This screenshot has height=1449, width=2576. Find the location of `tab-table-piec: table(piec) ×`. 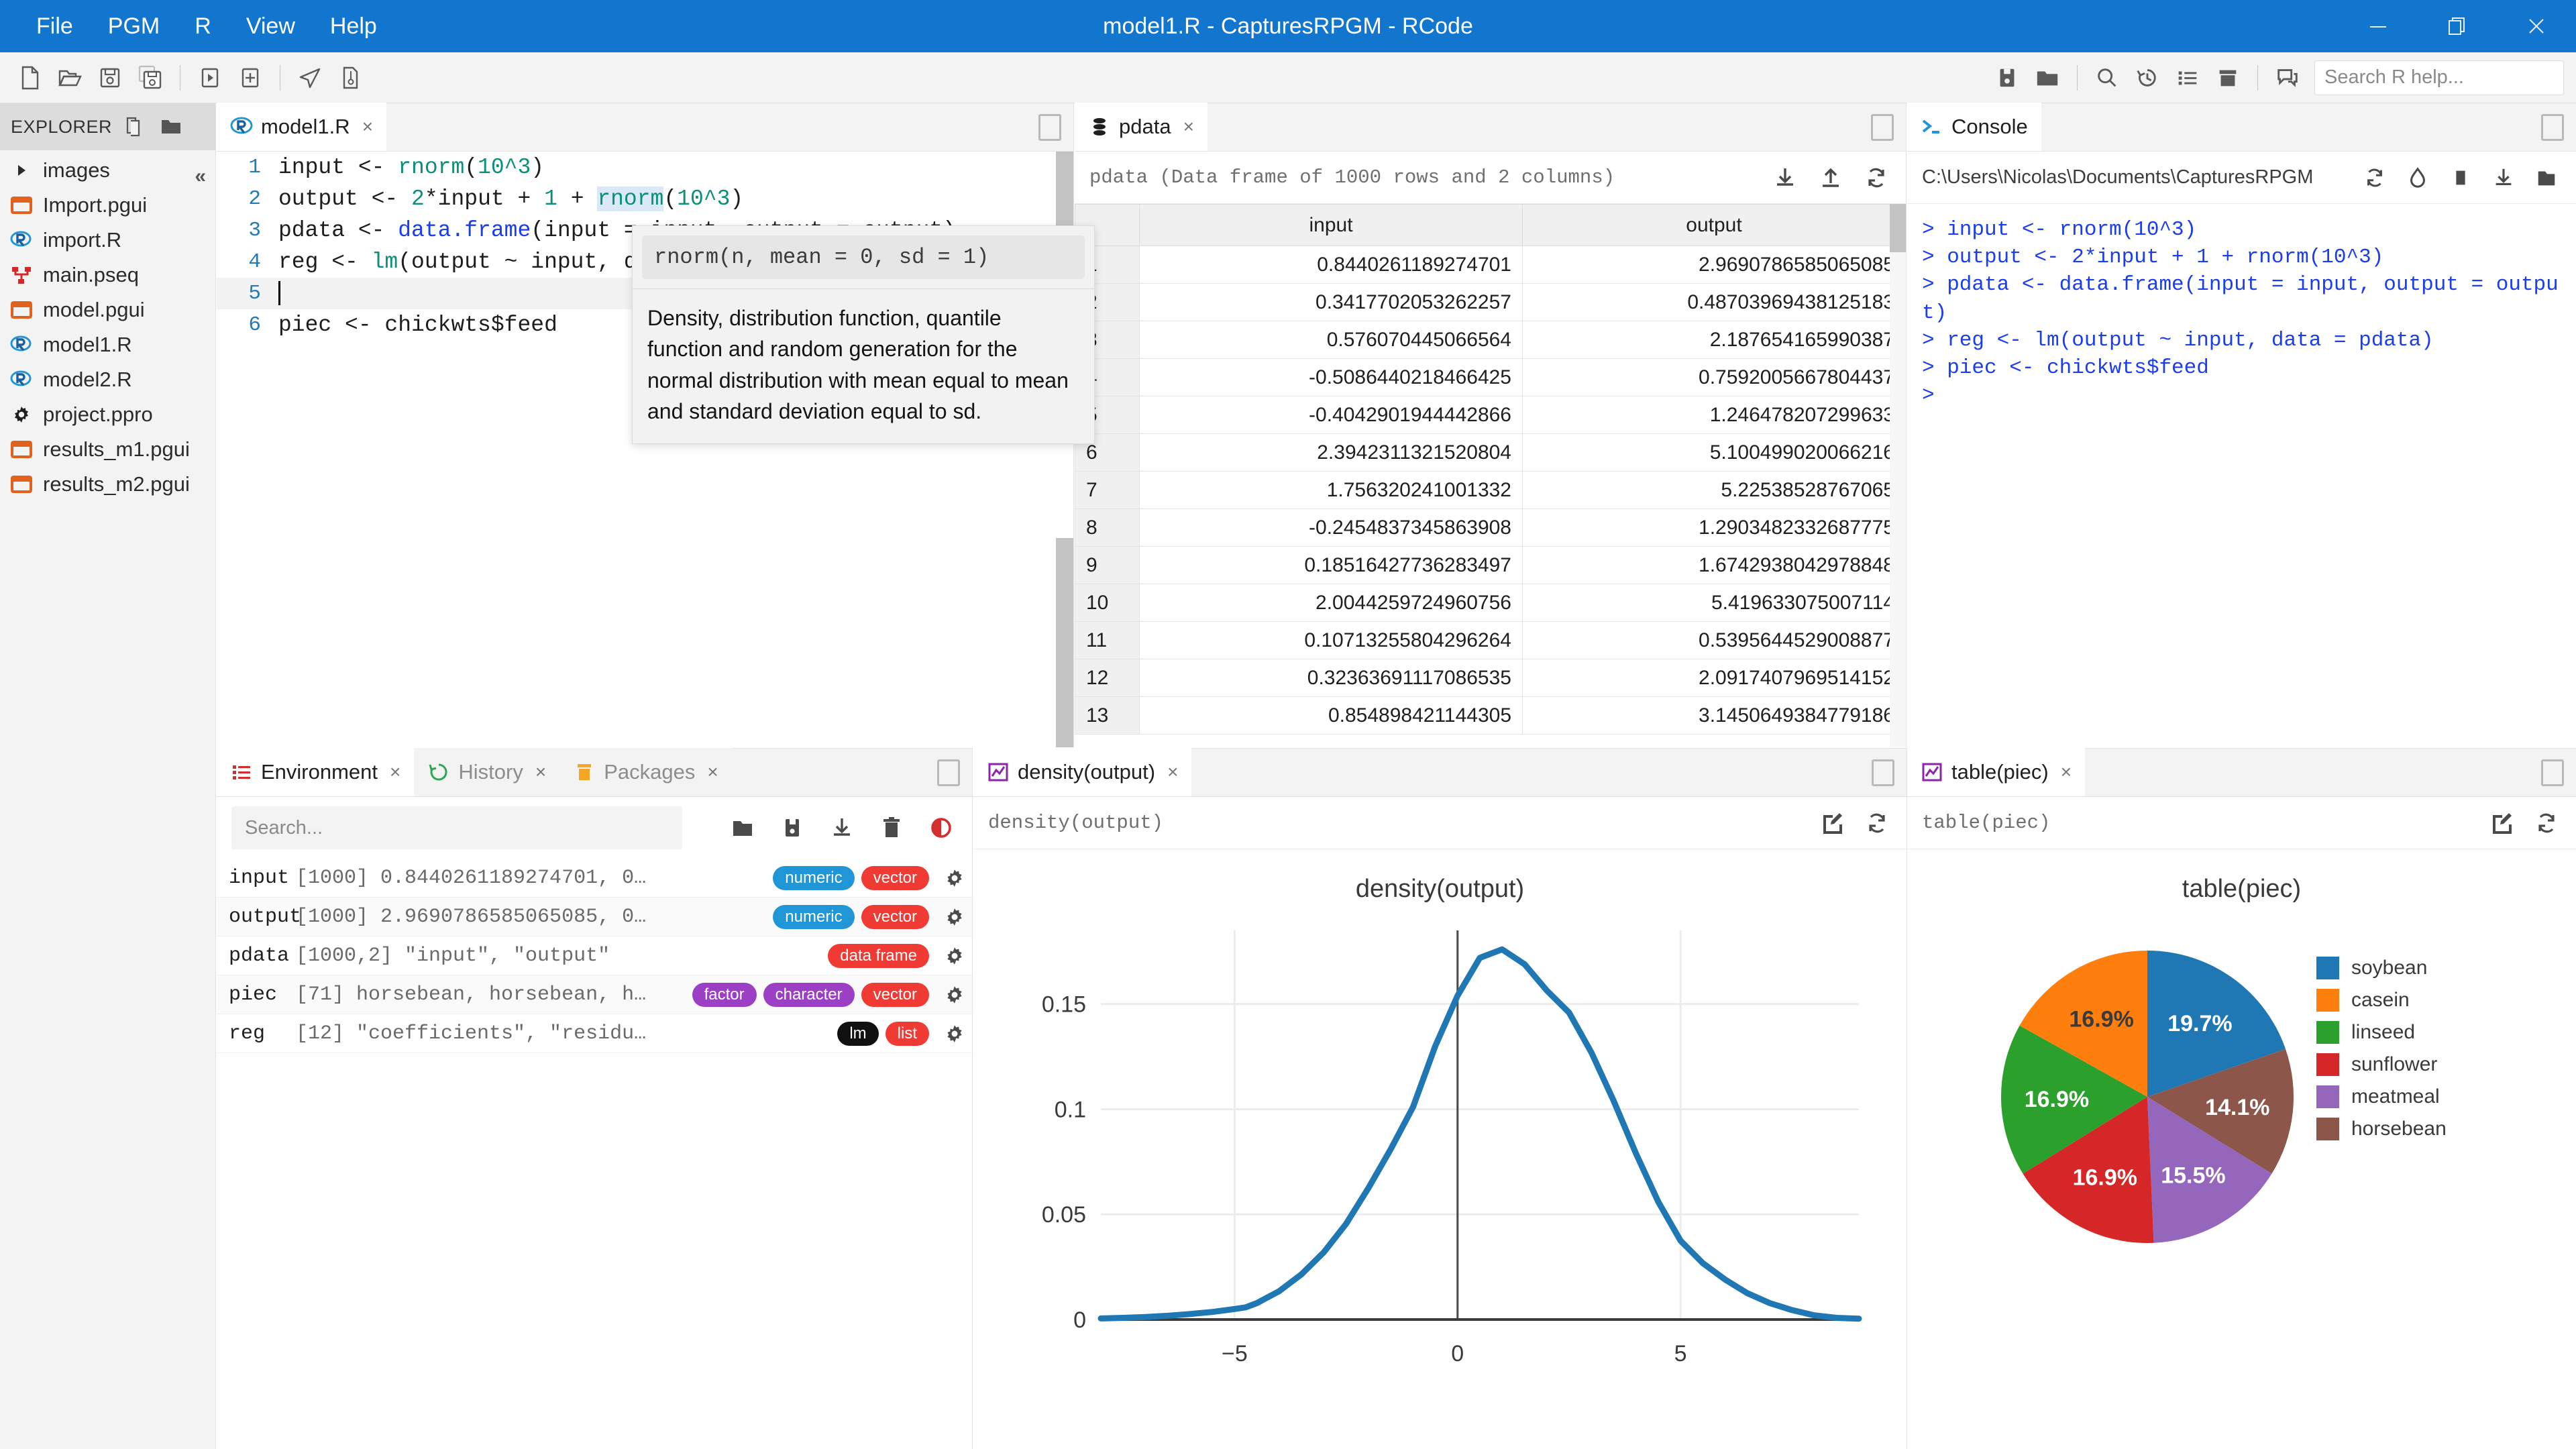

tab-table-piec: table(piec) × is located at coordinates (1996, 772).